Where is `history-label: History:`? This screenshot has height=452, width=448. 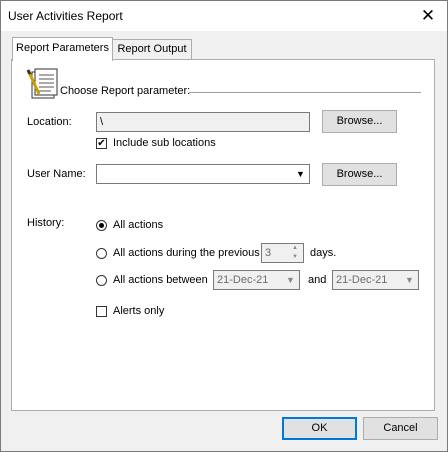 history-label: History: is located at coordinates (46, 223).